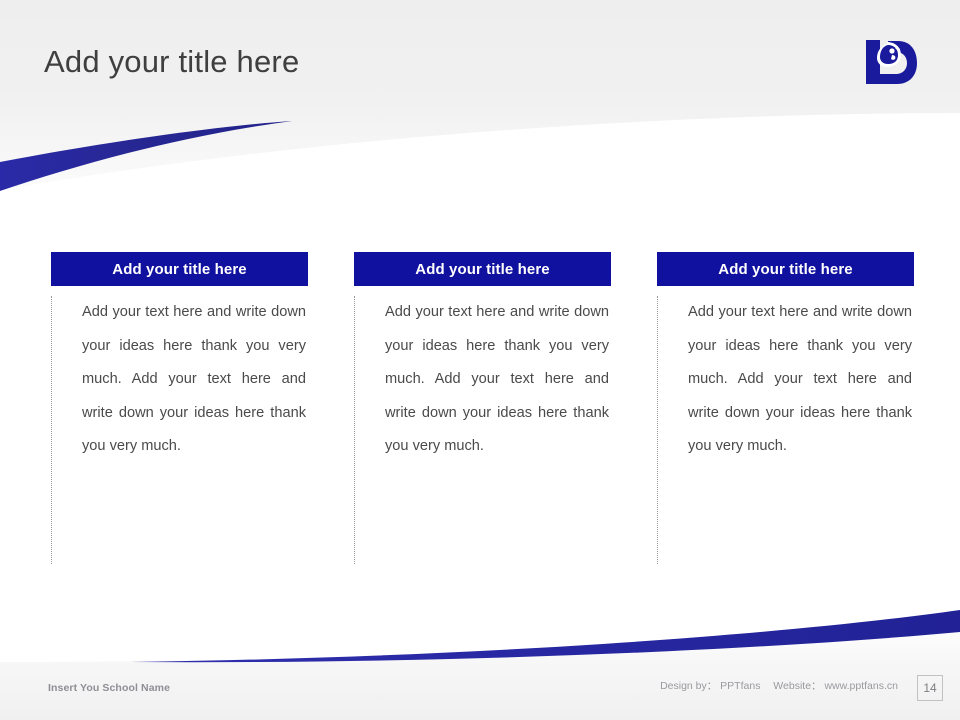 The width and height of the screenshot is (960, 720). Describe the element at coordinates (482, 269) in the screenshot. I see `column-header-2: Add your title here` at that location.